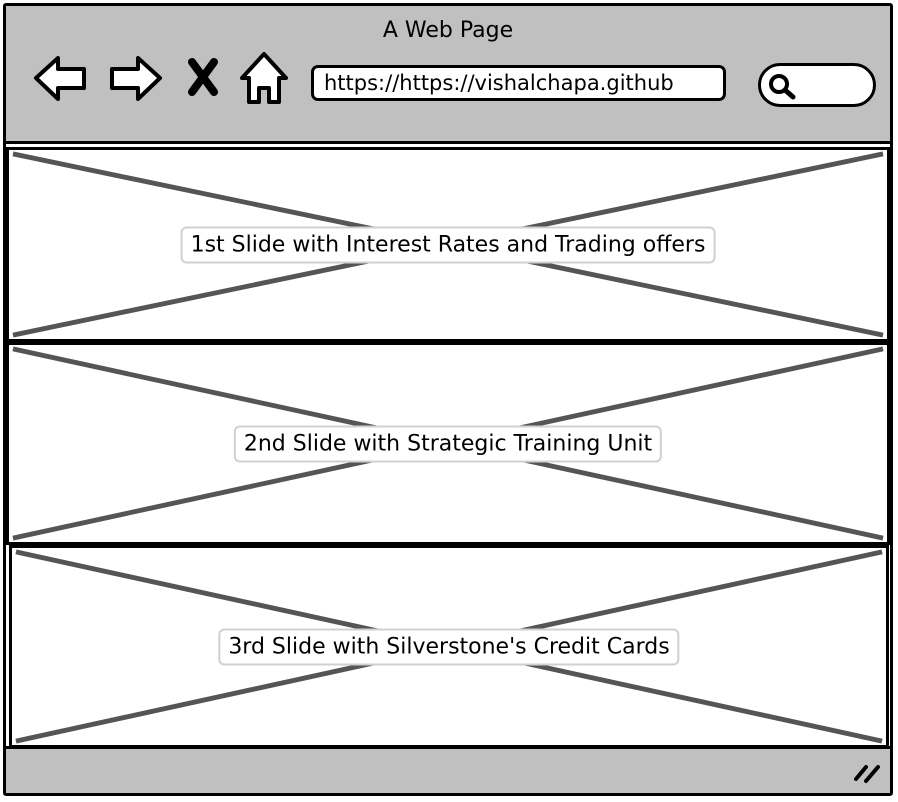 The width and height of the screenshot is (898, 802). I want to click on back-arrow-icon, so click(60, 78).